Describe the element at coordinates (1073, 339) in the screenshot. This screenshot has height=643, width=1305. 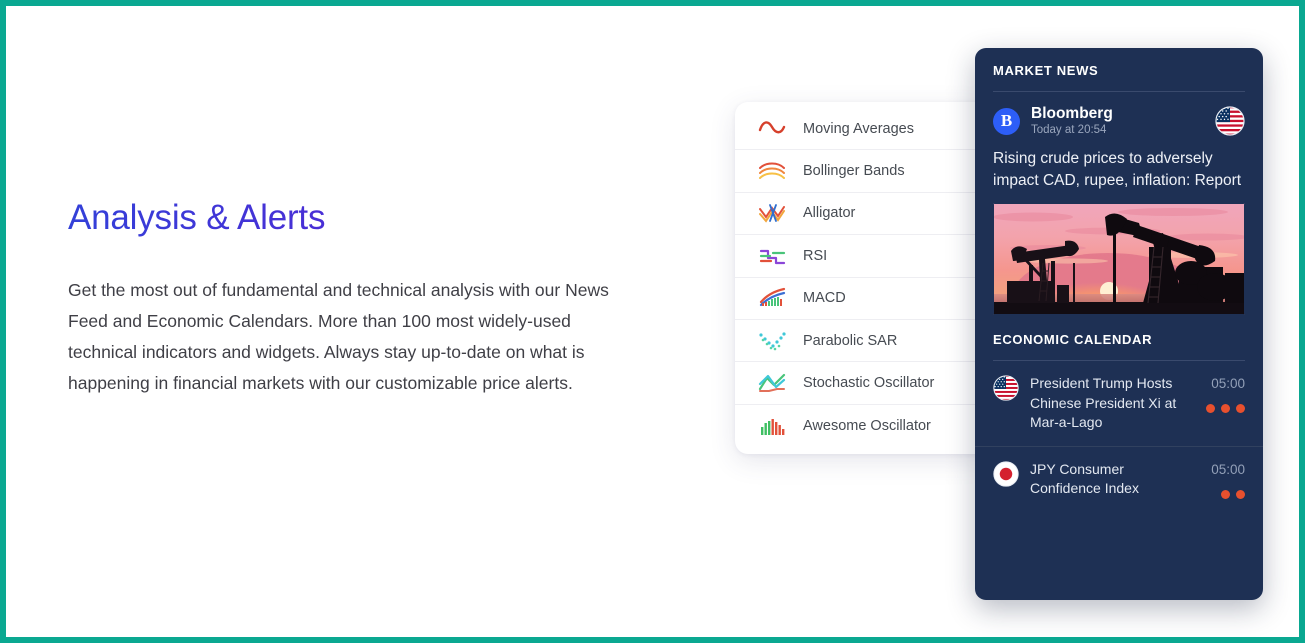
I see `economic-calendar-title: ECONOMIC CALENDAR` at that location.